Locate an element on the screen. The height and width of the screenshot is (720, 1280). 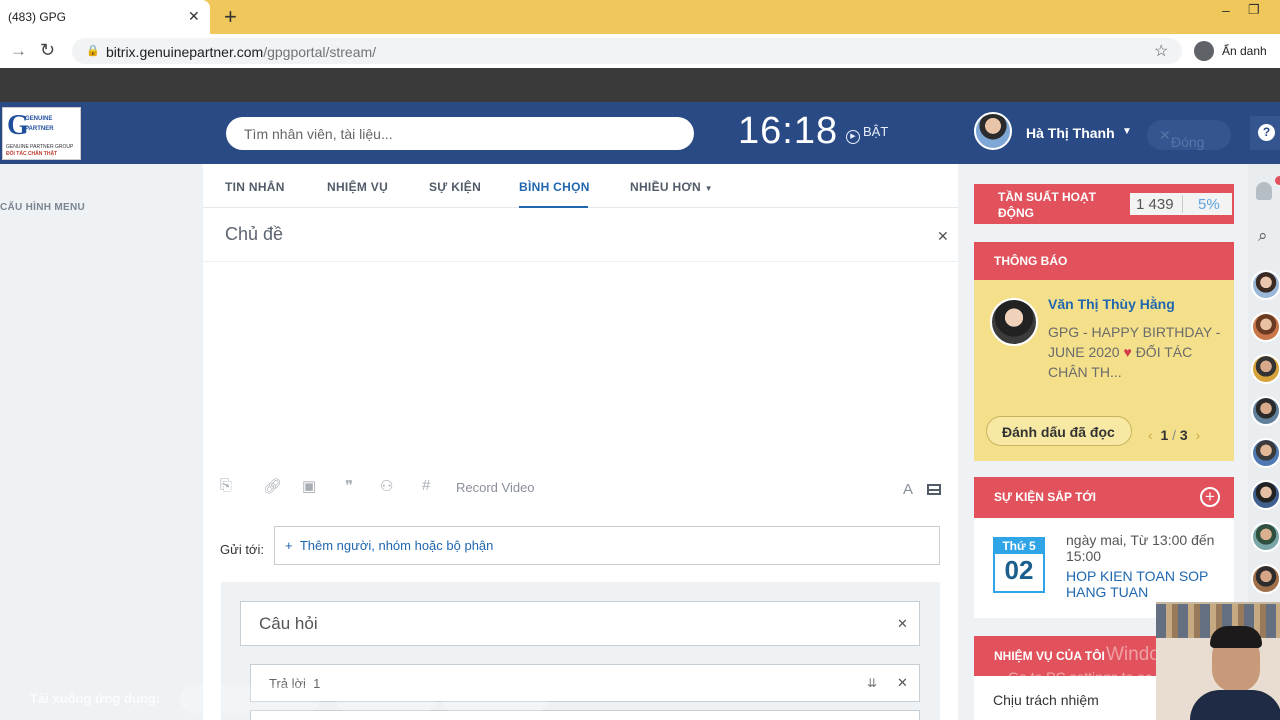
activity-stats: 1 439 5% is located at coordinates (1181, 204).